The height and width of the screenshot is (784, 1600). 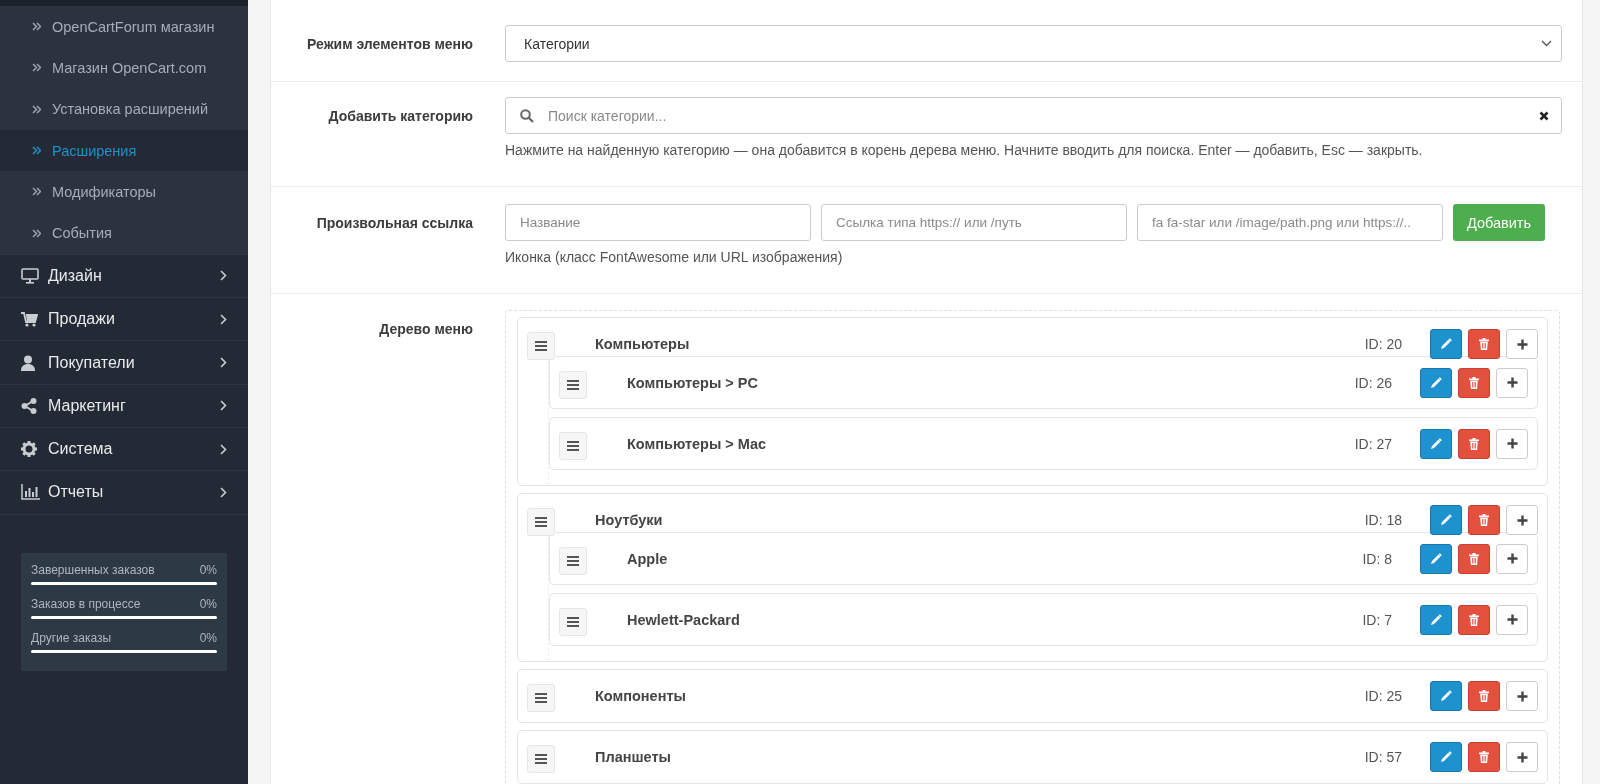 What do you see at coordinates (124, 27) in the screenshot?
I see `sidebar-item: OpenCartForum магазин` at bounding box center [124, 27].